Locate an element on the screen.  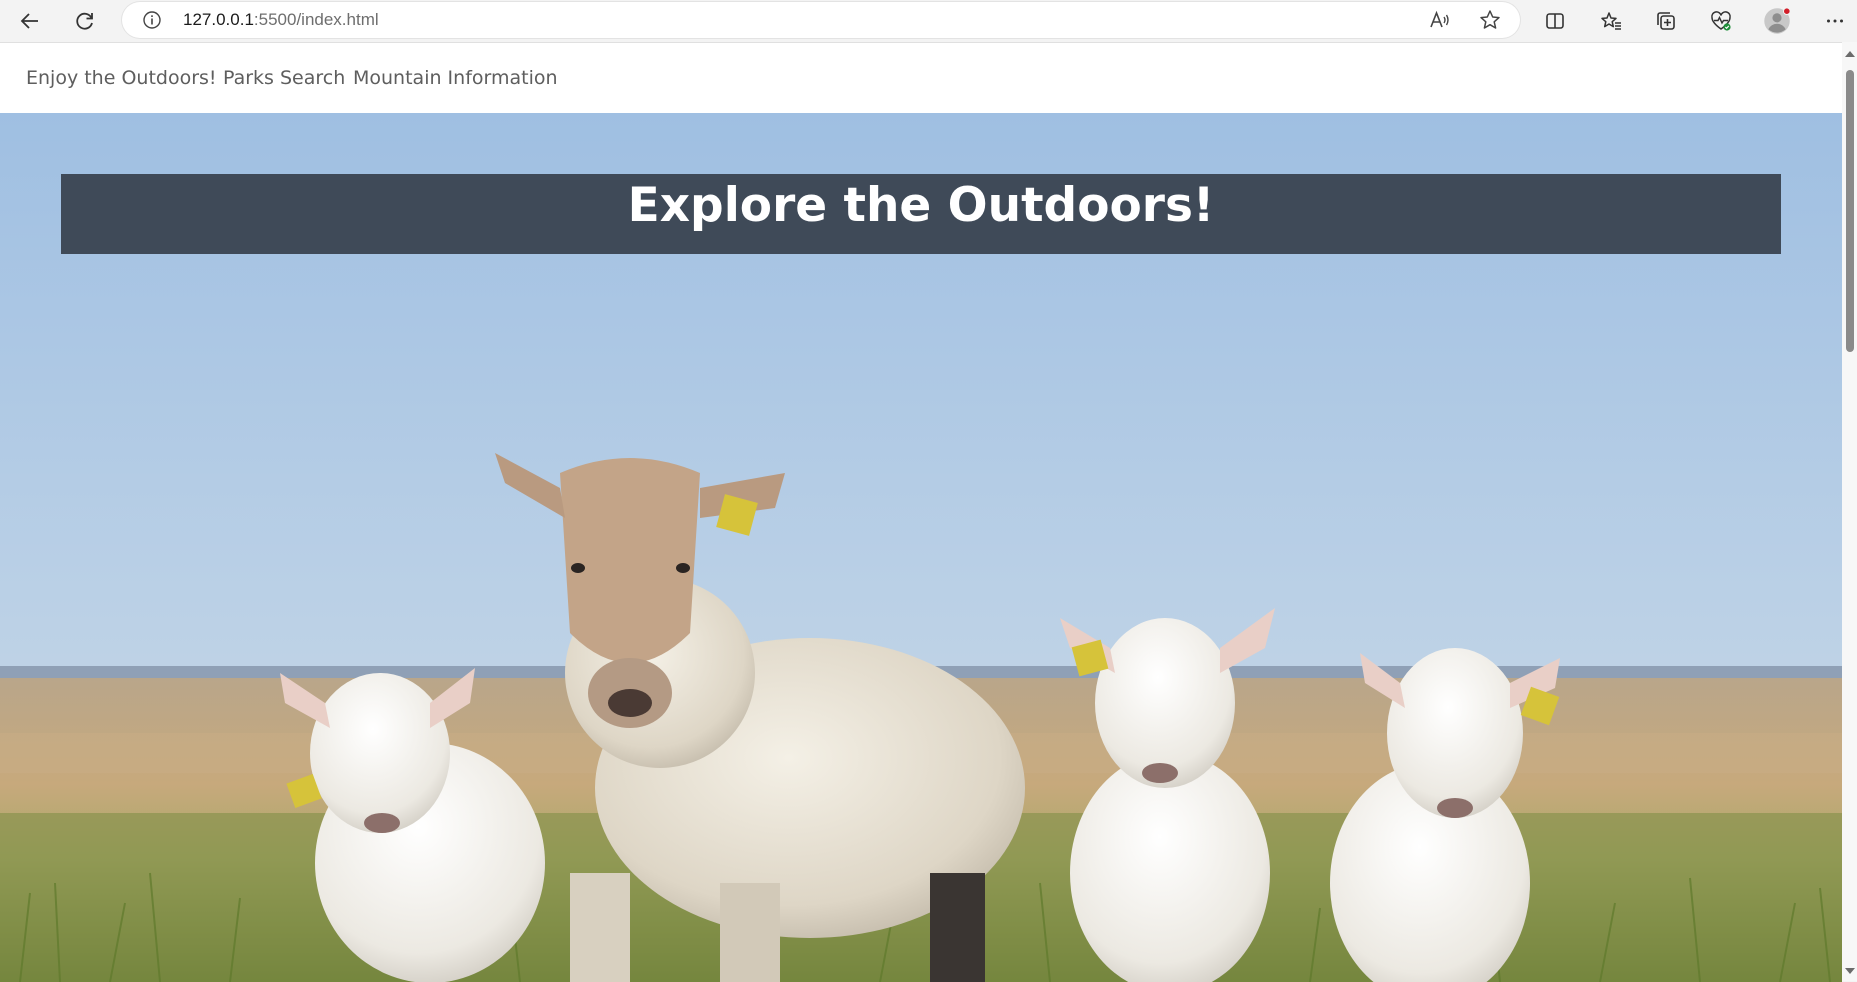
info-icon is located at coordinates (152, 20).